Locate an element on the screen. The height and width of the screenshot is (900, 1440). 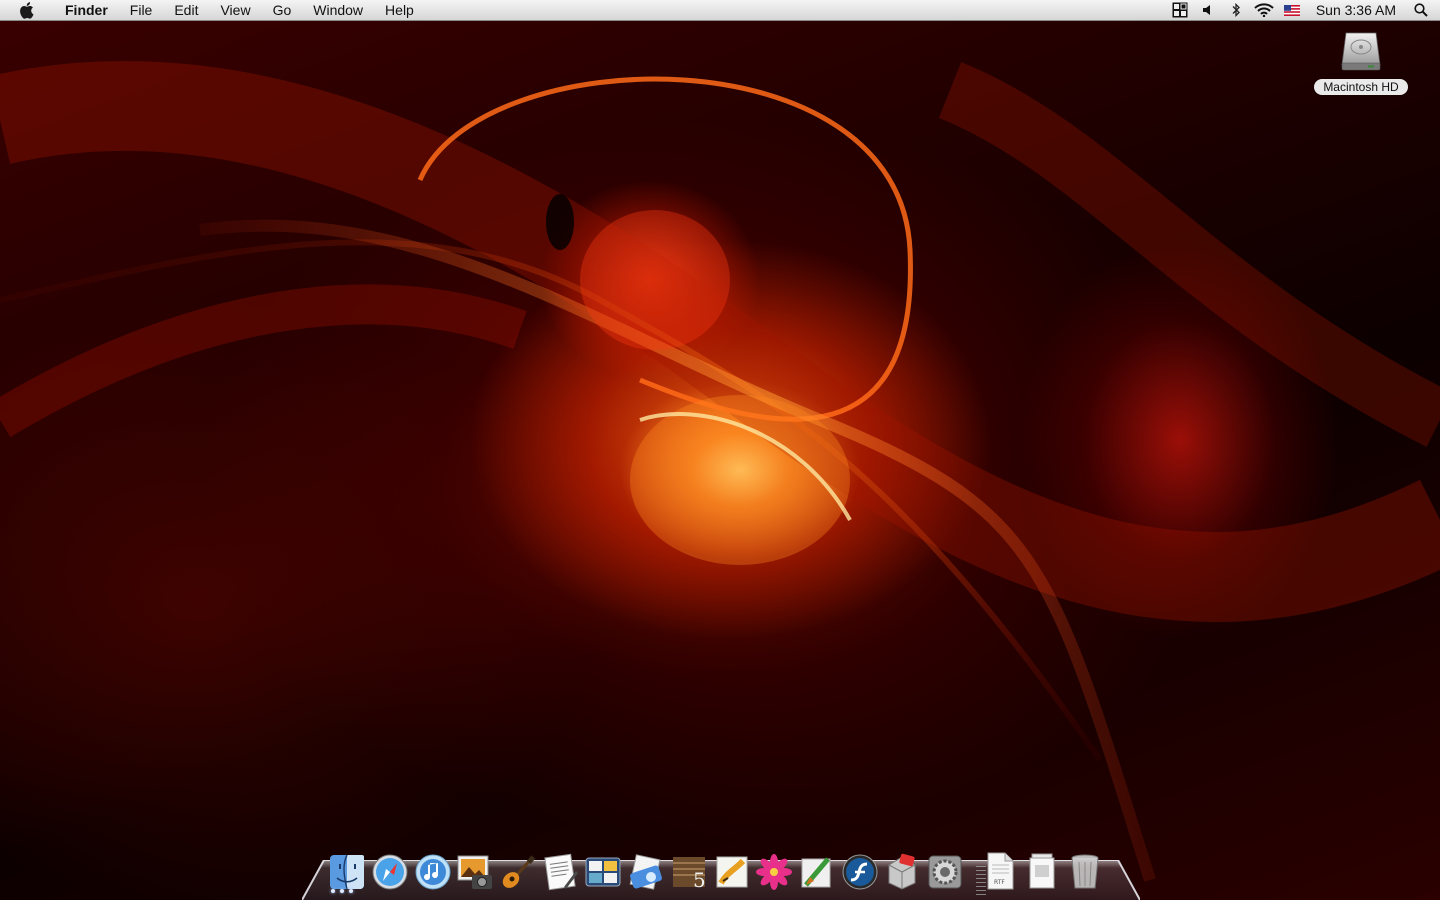
dock-dashboard is located at coordinates (603, 869).